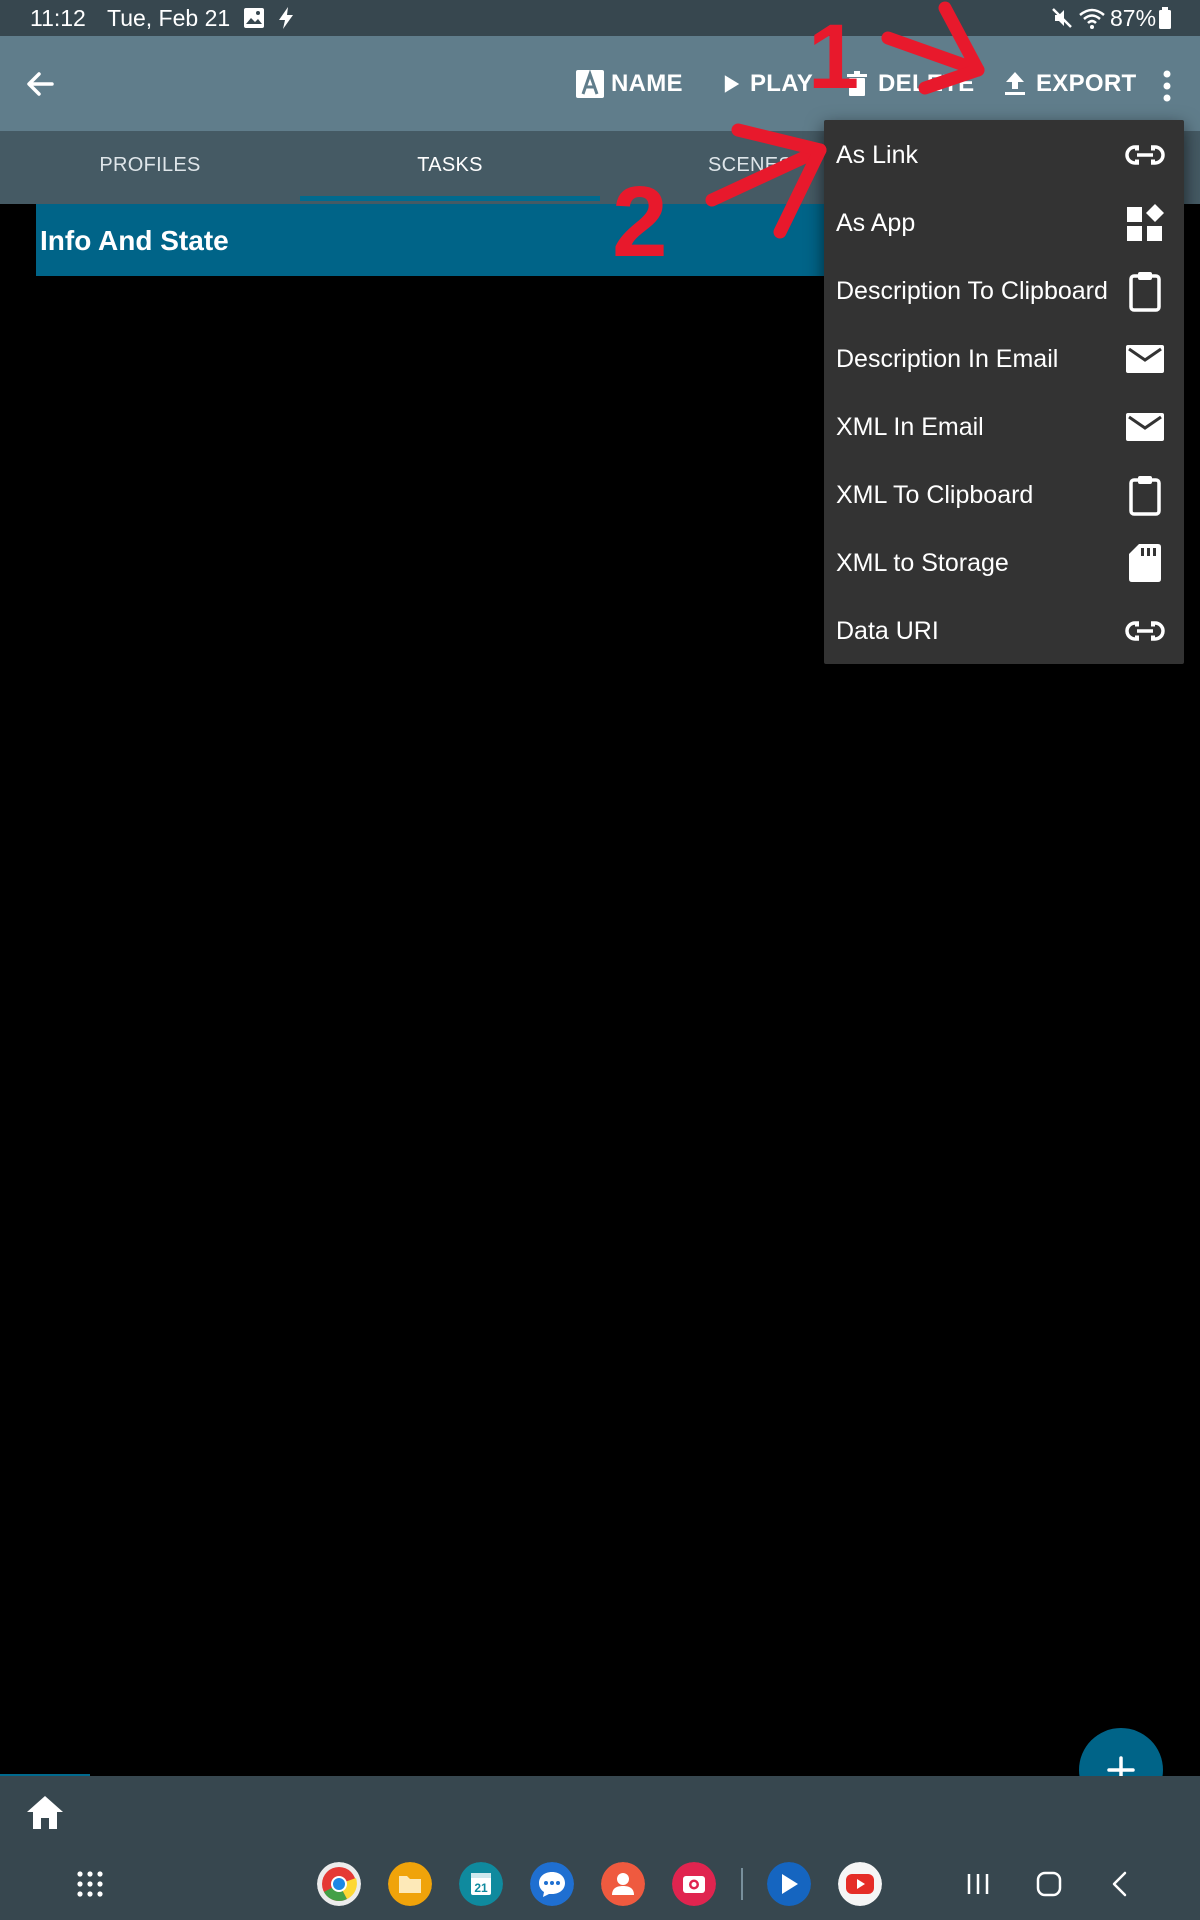 The height and width of the screenshot is (1920, 1200). Describe the element at coordinates (935, 495) in the screenshot. I see `menu-item-label: XML To Clipboard` at that location.